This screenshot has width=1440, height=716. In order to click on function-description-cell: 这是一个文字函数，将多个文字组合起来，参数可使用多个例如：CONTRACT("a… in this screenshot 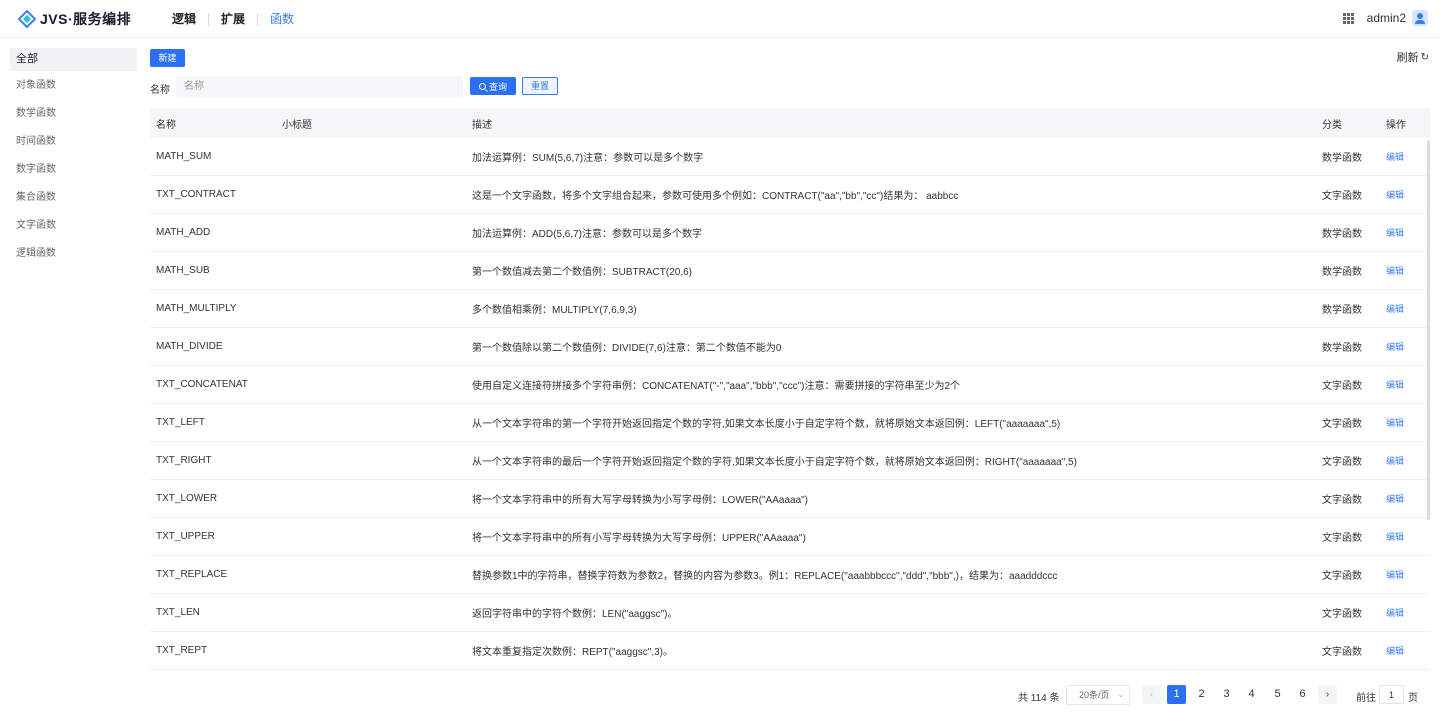, I will do `click(715, 196)`.